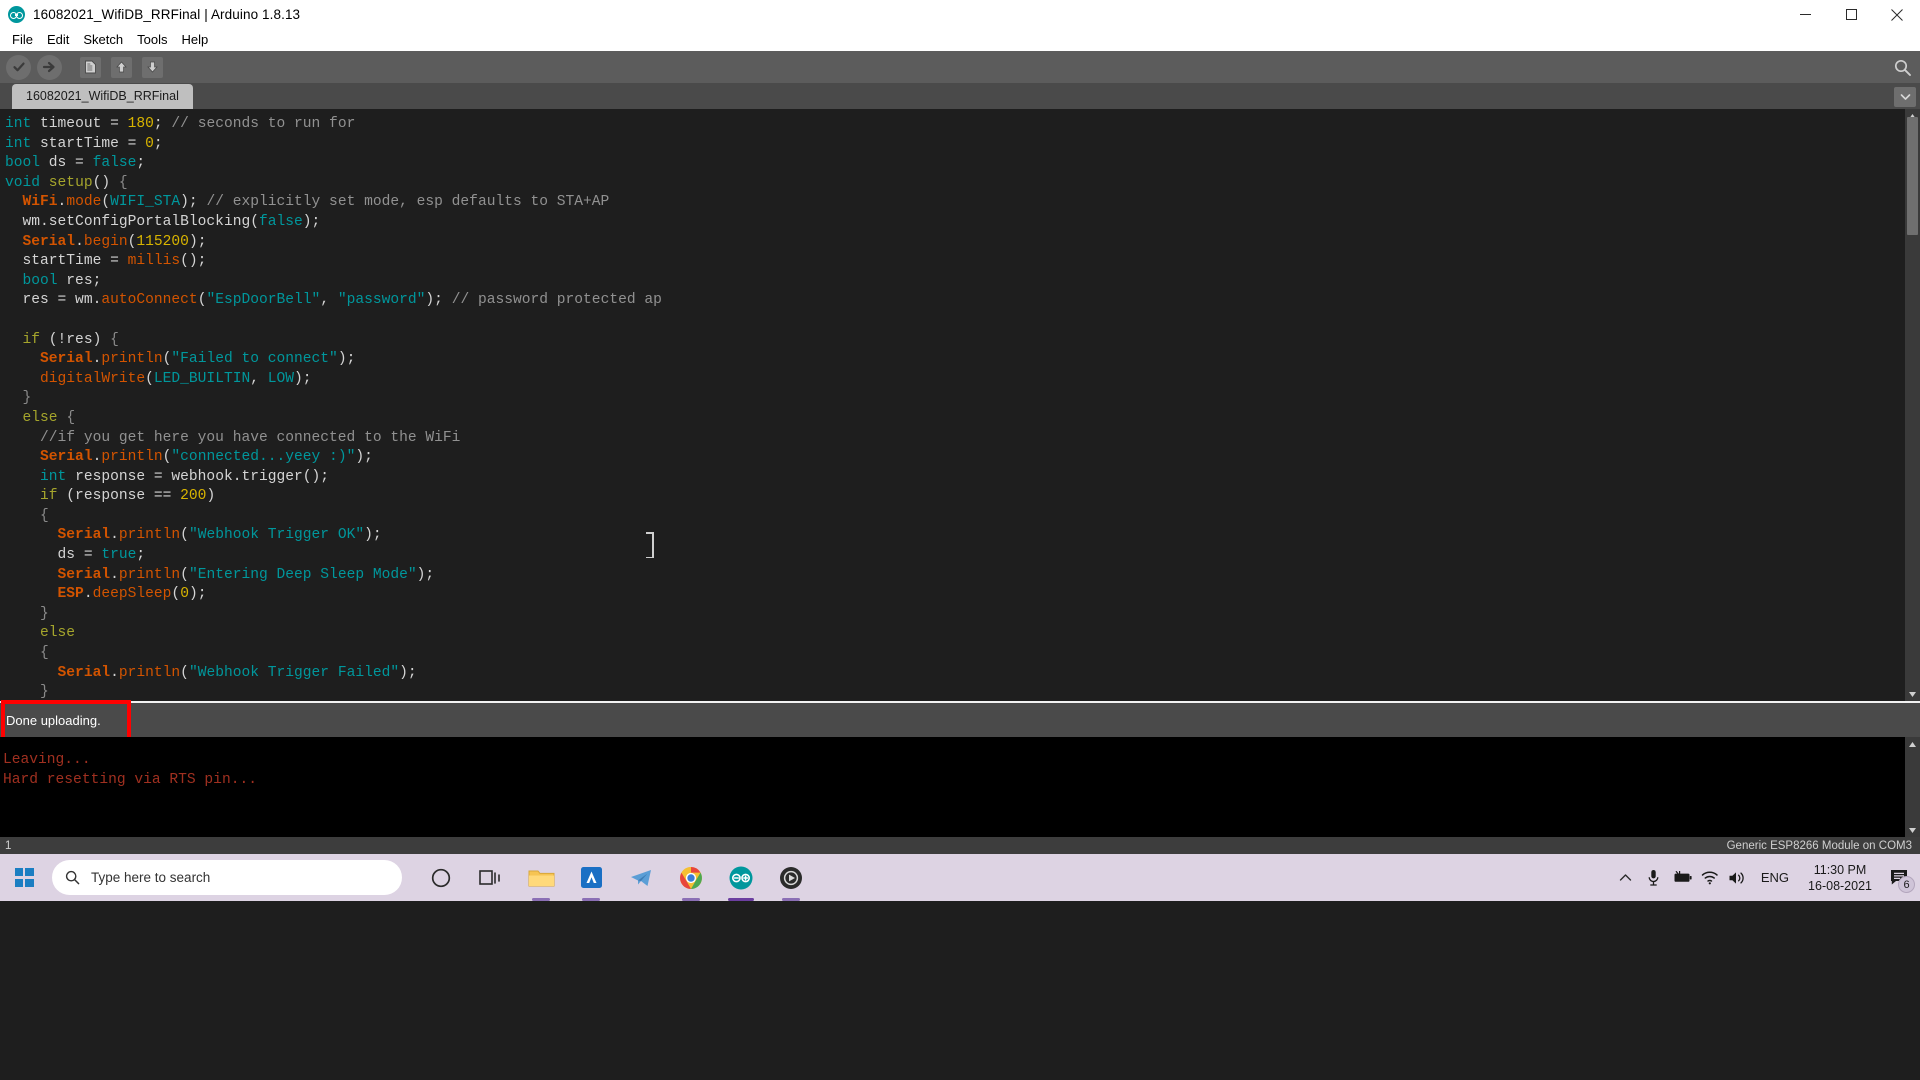 This screenshot has height=1080, width=1920. Describe the element at coordinates (119, 496) in the screenshot. I see `code-token: (response ==` at that location.